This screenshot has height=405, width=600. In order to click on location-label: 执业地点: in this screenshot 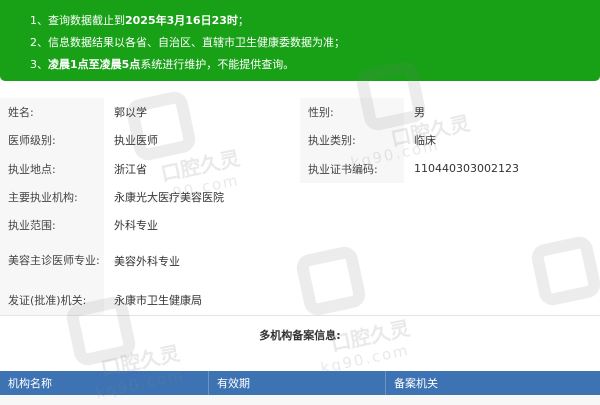, I will do `click(52, 168)`.